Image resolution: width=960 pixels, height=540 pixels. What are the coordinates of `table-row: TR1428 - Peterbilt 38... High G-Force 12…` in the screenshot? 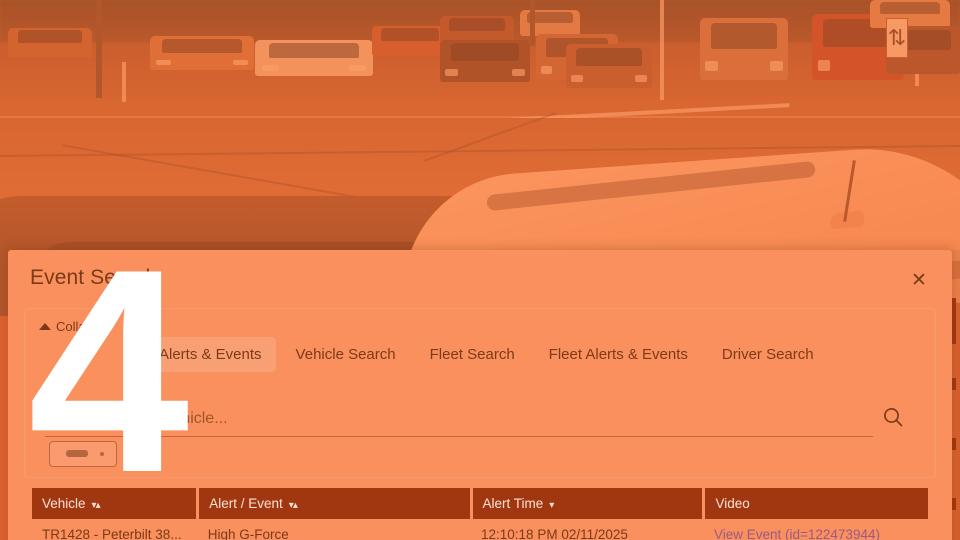 It's located at (480, 529).